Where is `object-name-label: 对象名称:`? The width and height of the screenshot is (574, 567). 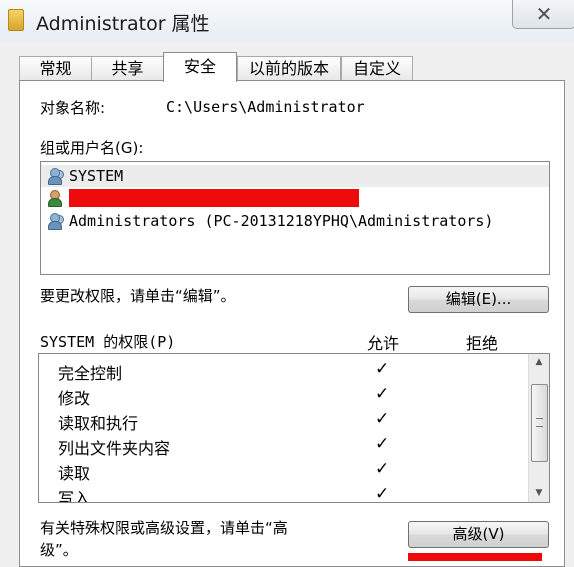
object-name-label: 对象名称: is located at coordinates (73, 108).